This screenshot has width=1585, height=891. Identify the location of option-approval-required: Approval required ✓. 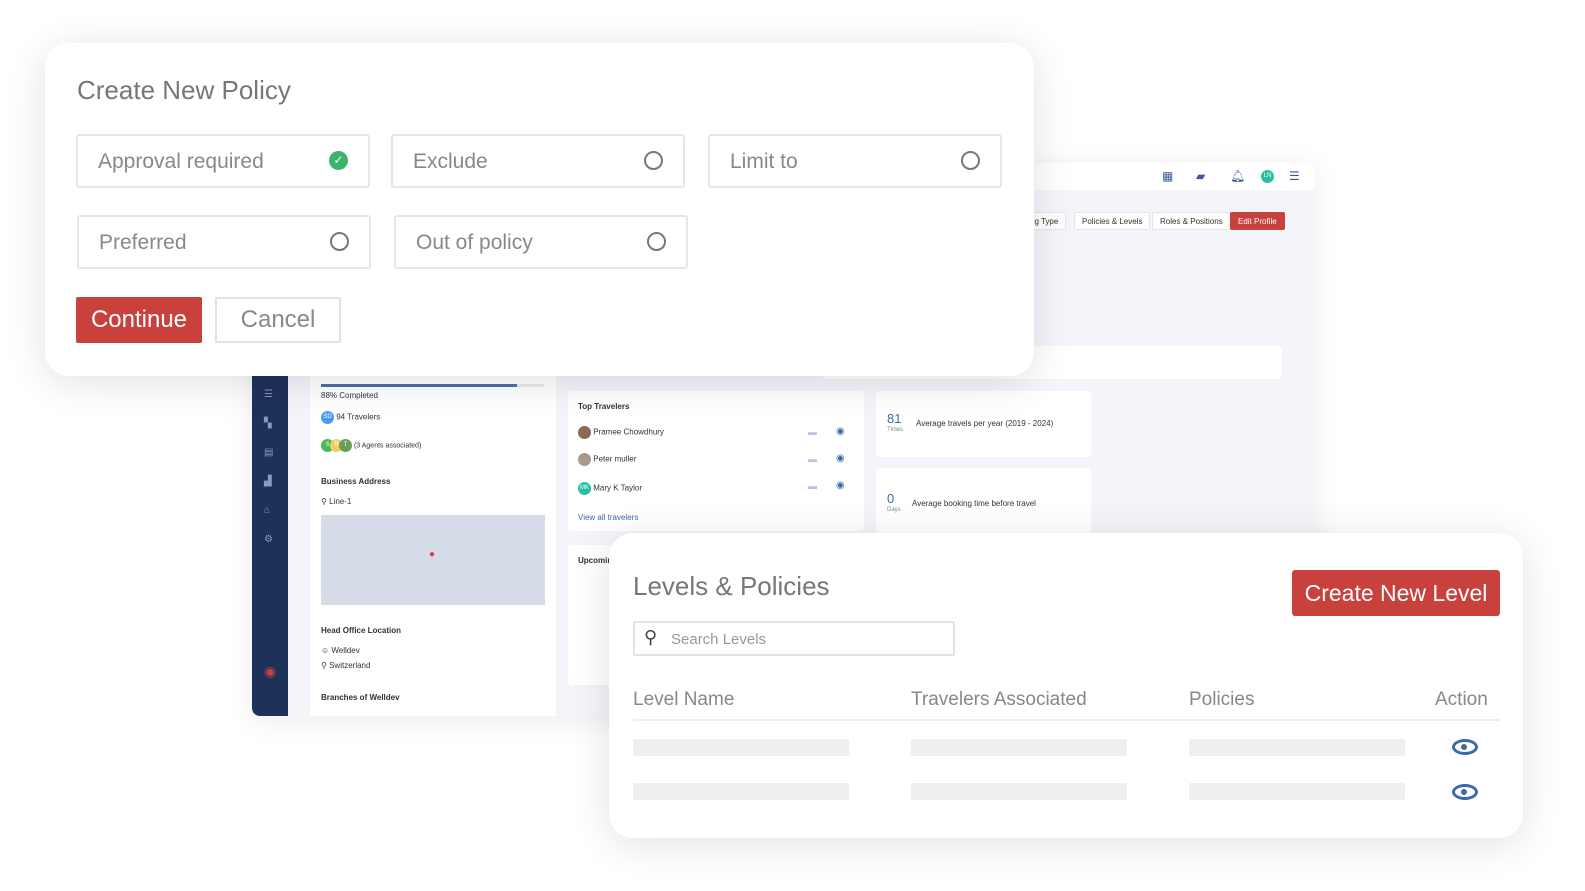
(223, 161).